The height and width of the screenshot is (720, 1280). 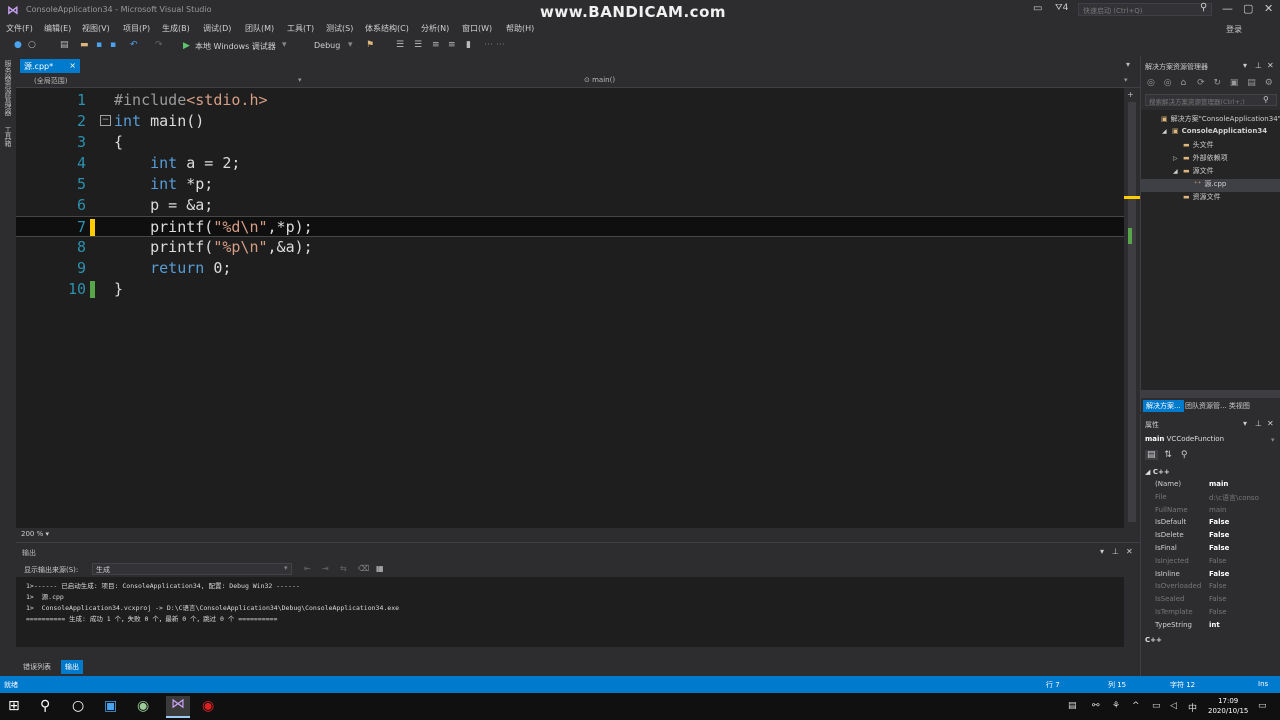 I want to click on close-window-button: ✕, so click(x=1268, y=8).